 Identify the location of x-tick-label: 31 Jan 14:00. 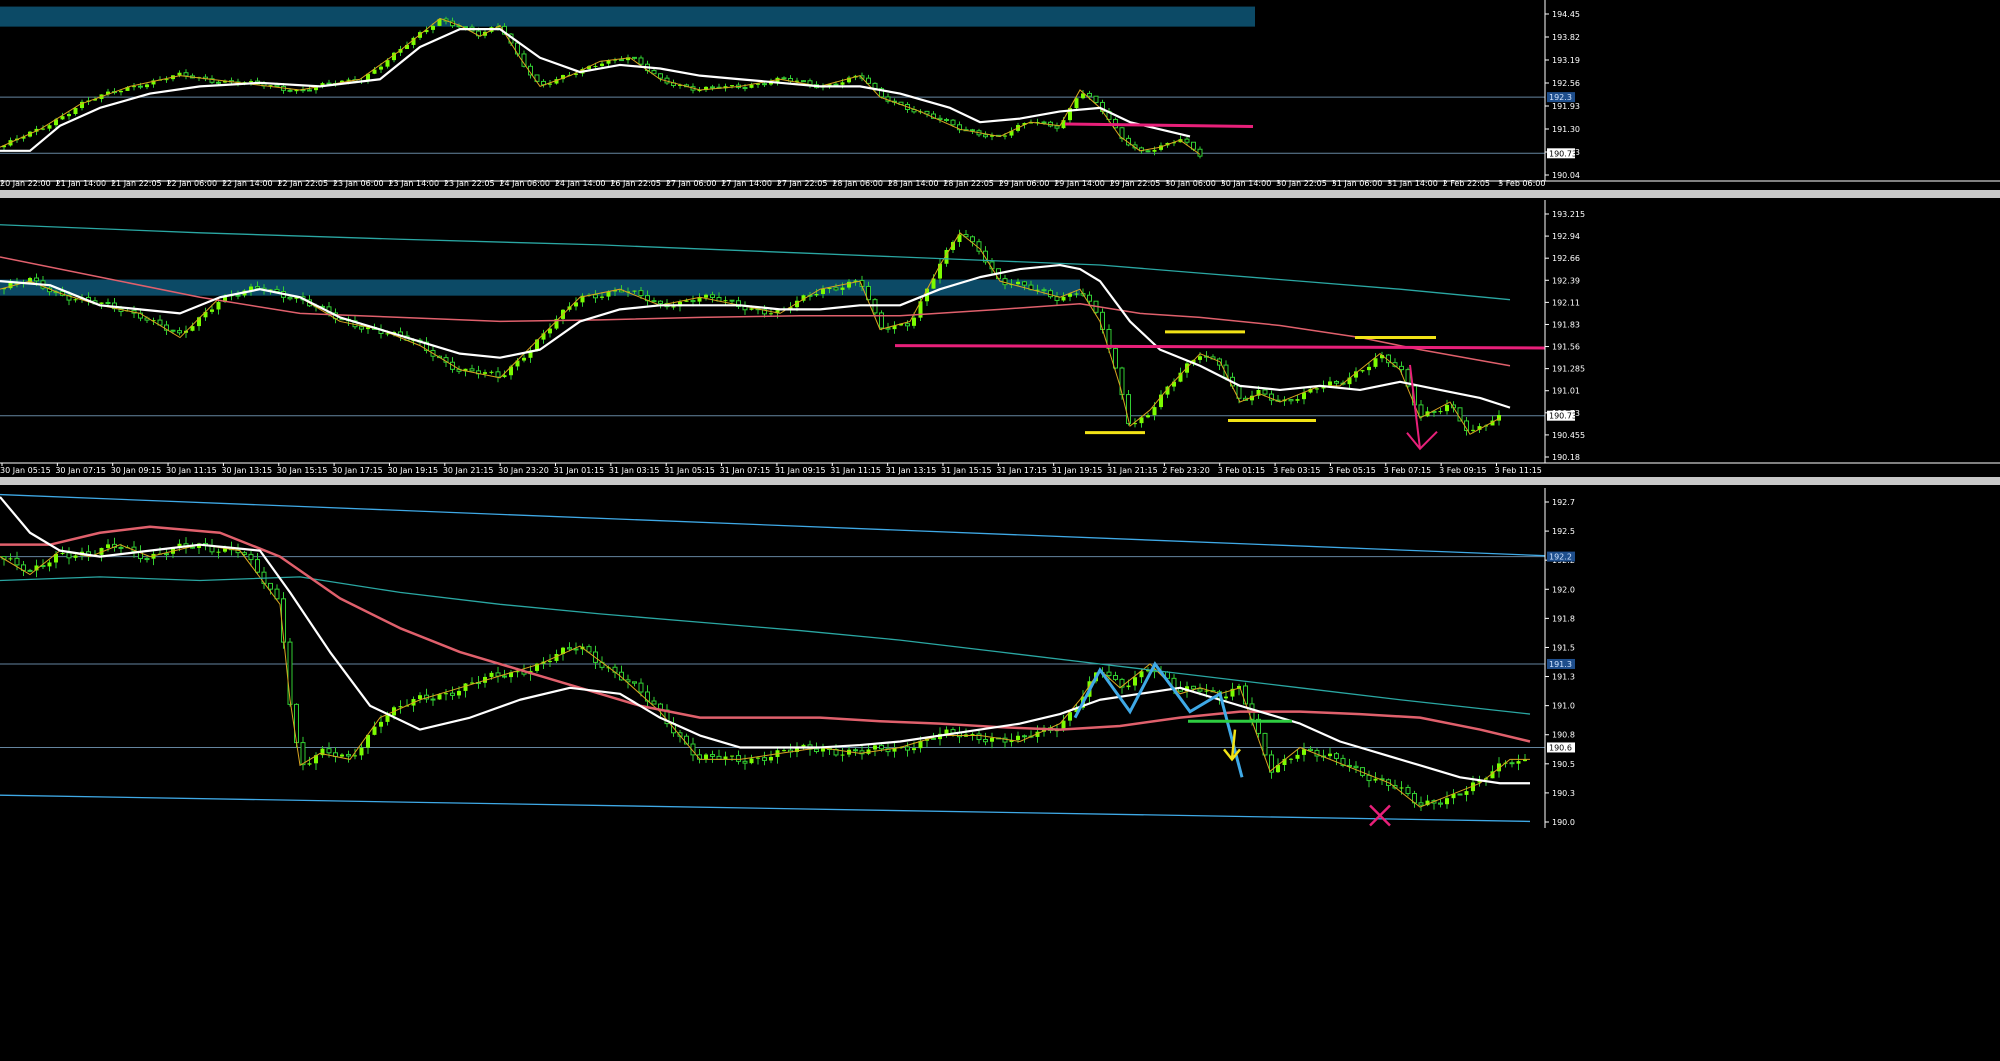
(1412, 183).